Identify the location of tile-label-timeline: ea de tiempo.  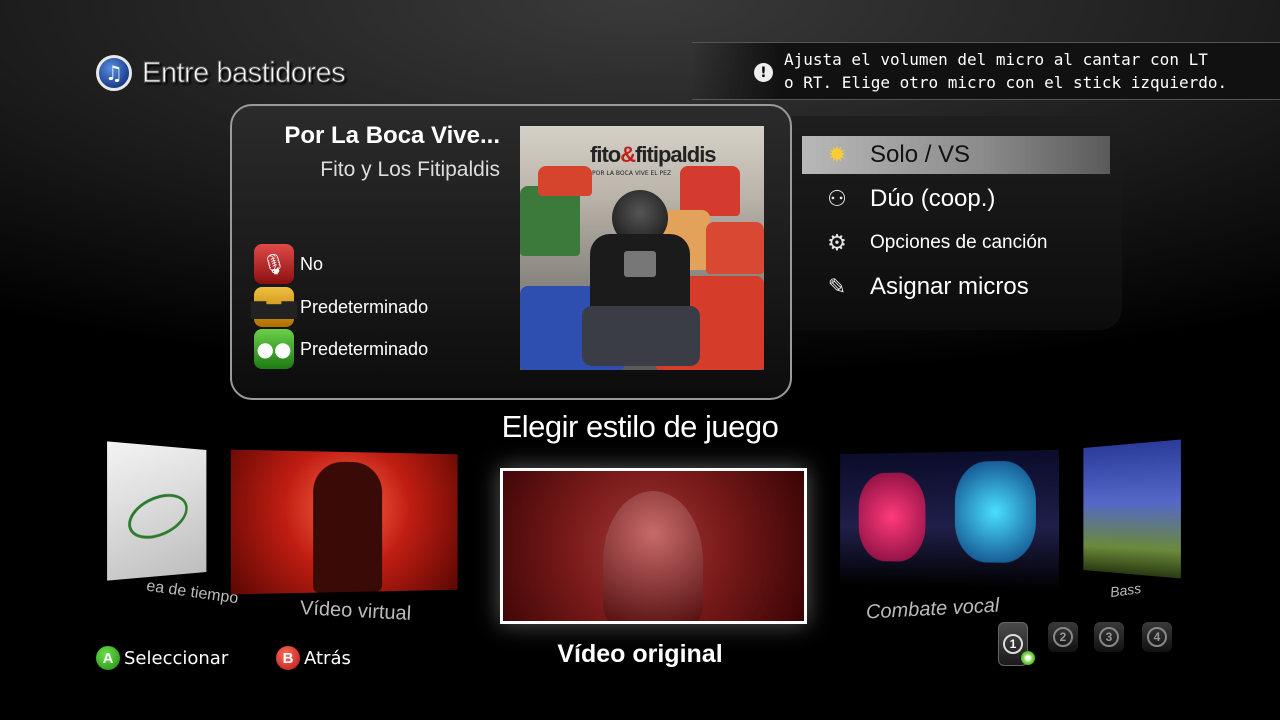
(192, 592).